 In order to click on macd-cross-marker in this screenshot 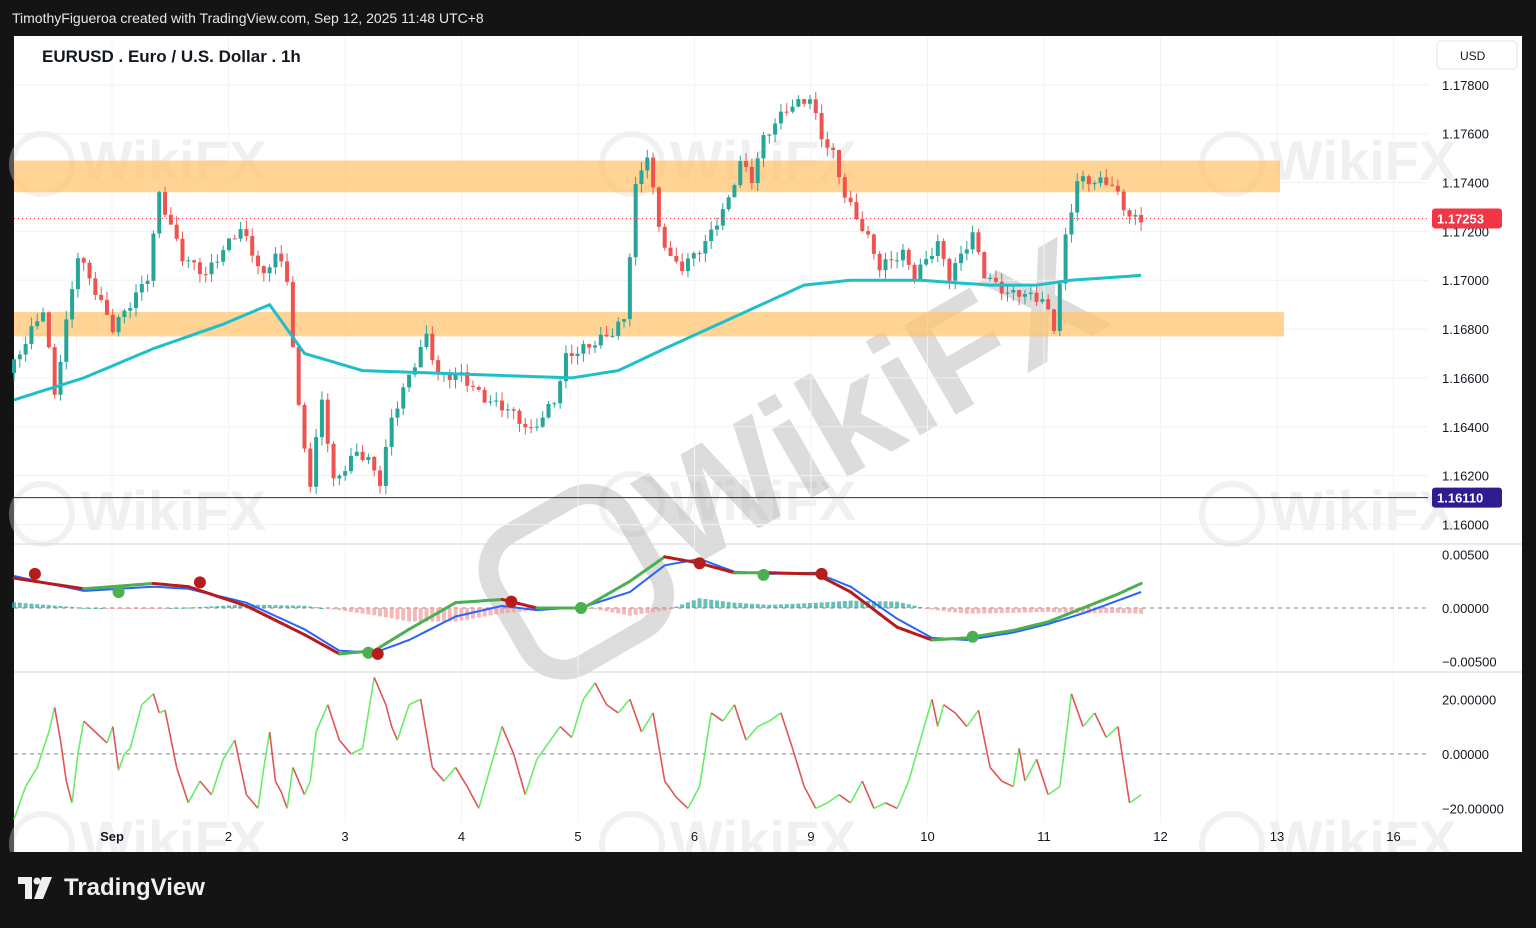, I will do `click(34, 573)`.